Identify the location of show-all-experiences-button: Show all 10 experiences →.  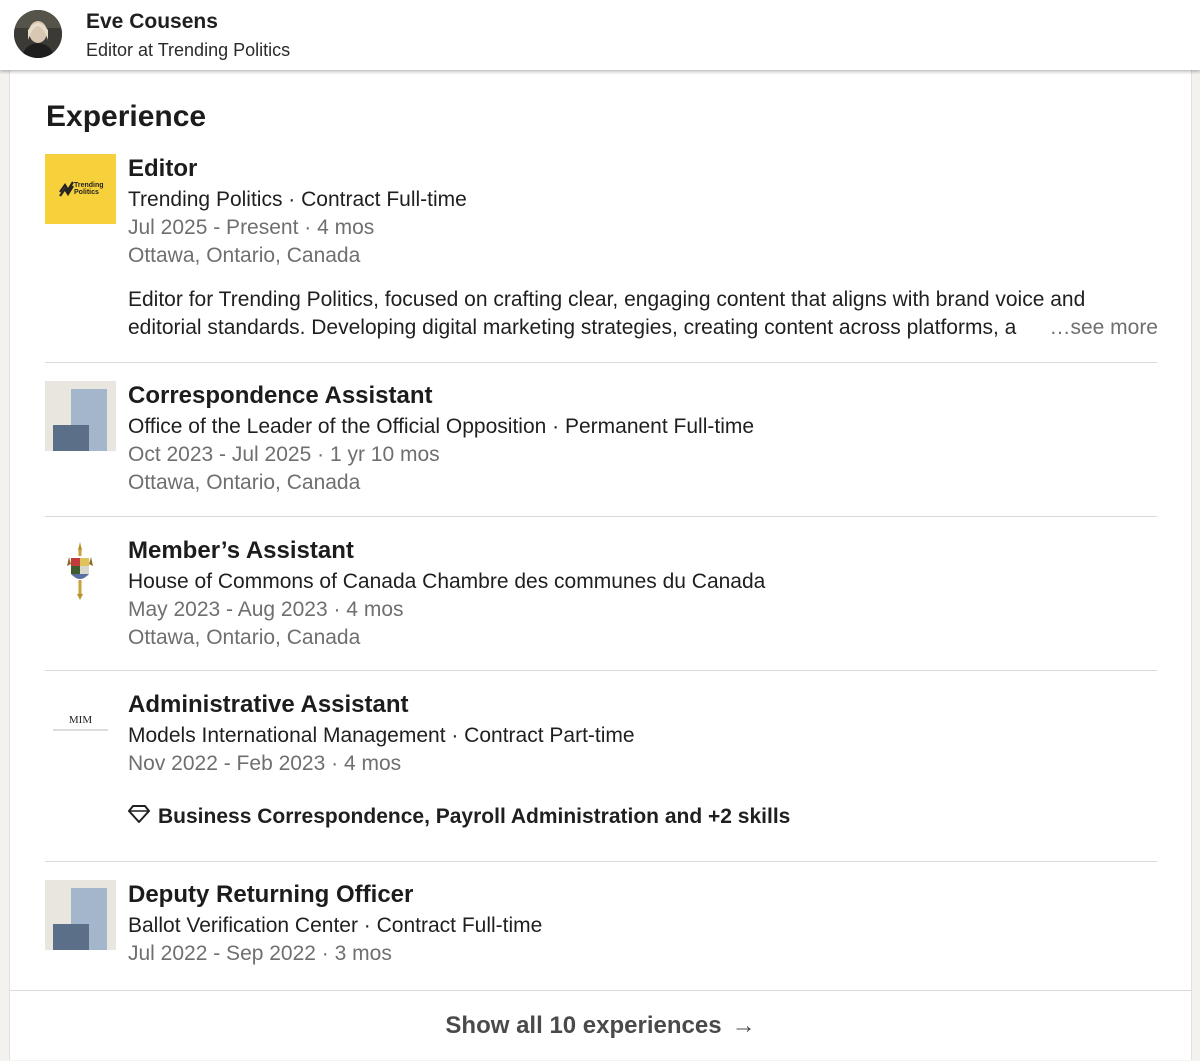
(600, 1025).